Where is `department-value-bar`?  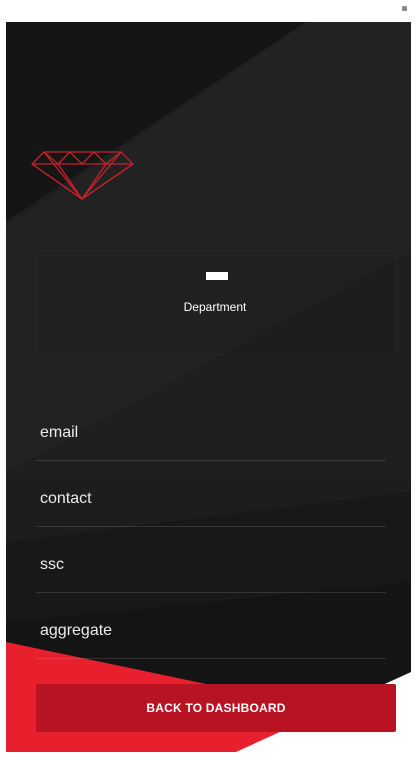 department-value-bar is located at coordinates (217, 276).